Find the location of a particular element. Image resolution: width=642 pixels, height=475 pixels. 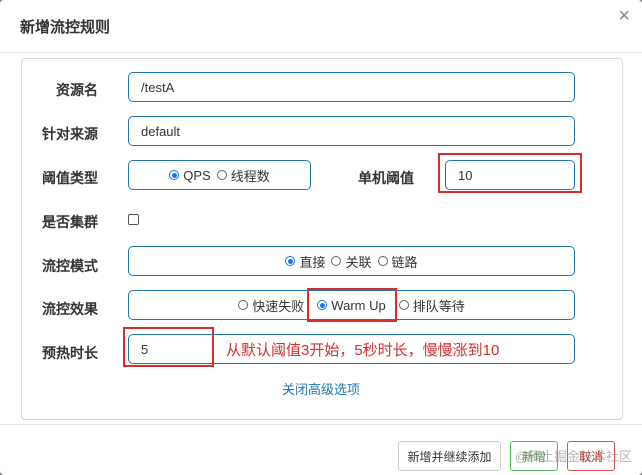

limit-app-value: default is located at coordinates (161, 131).